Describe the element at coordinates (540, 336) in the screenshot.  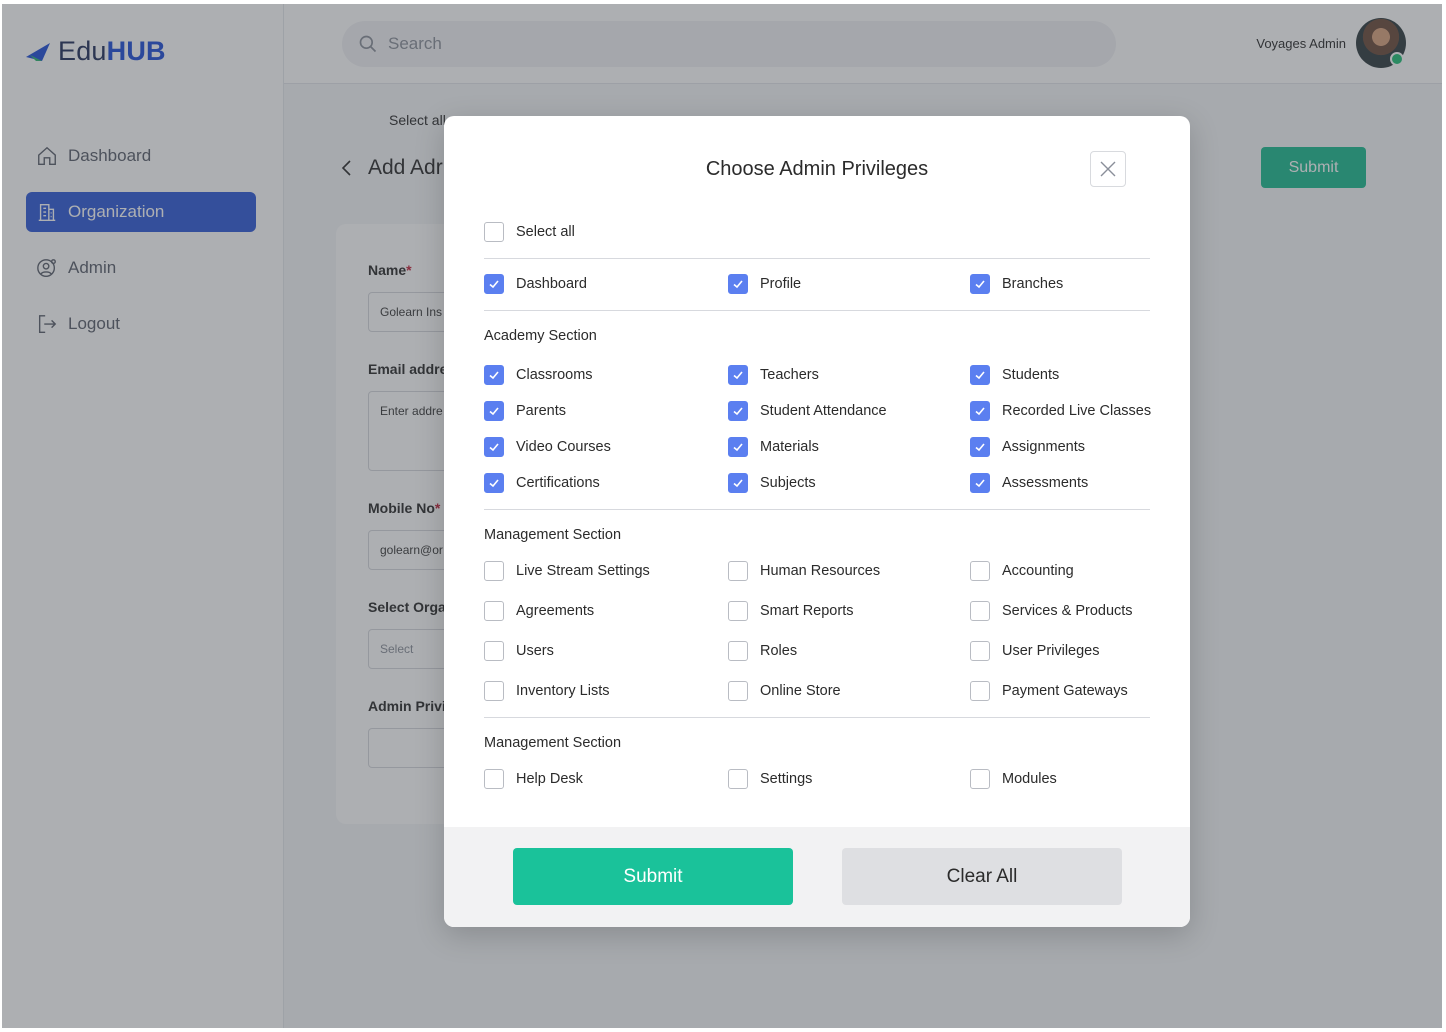
I see `section-title: Academy Section` at that location.